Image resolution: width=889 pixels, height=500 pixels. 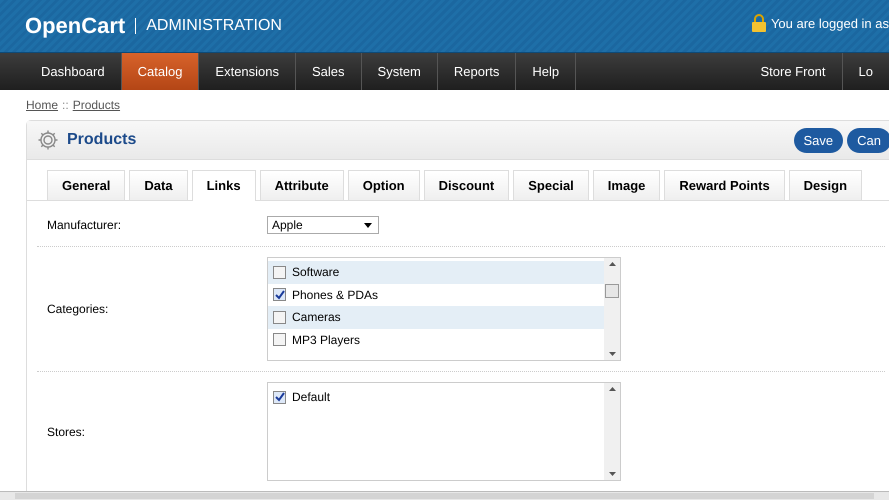 I want to click on menu-item: Catalog, so click(x=161, y=71).